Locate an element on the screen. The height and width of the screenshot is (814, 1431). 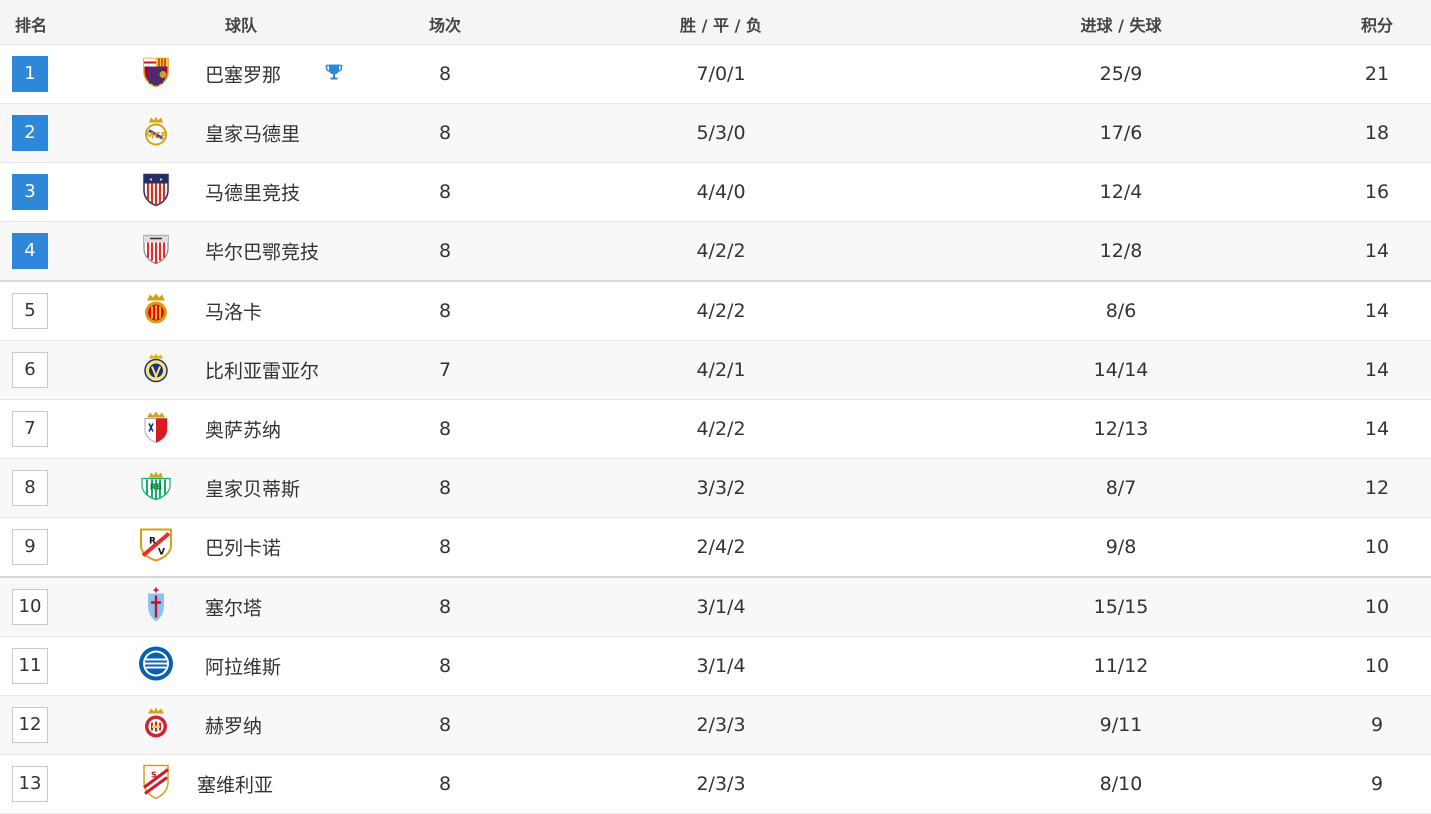
table-row: 10 塞尔塔 8 3/1/4 15/15 10 is located at coordinates (715, 607).